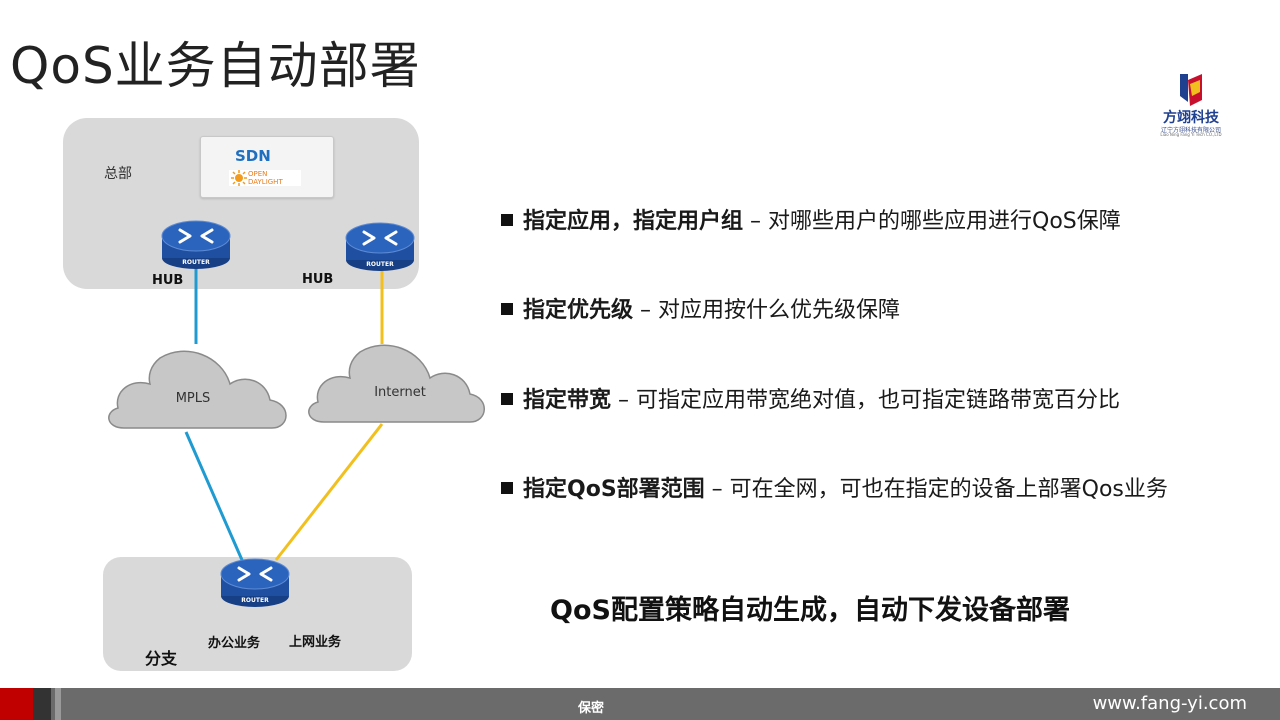  I want to click on service-office-label: 办公业务, so click(234, 643).